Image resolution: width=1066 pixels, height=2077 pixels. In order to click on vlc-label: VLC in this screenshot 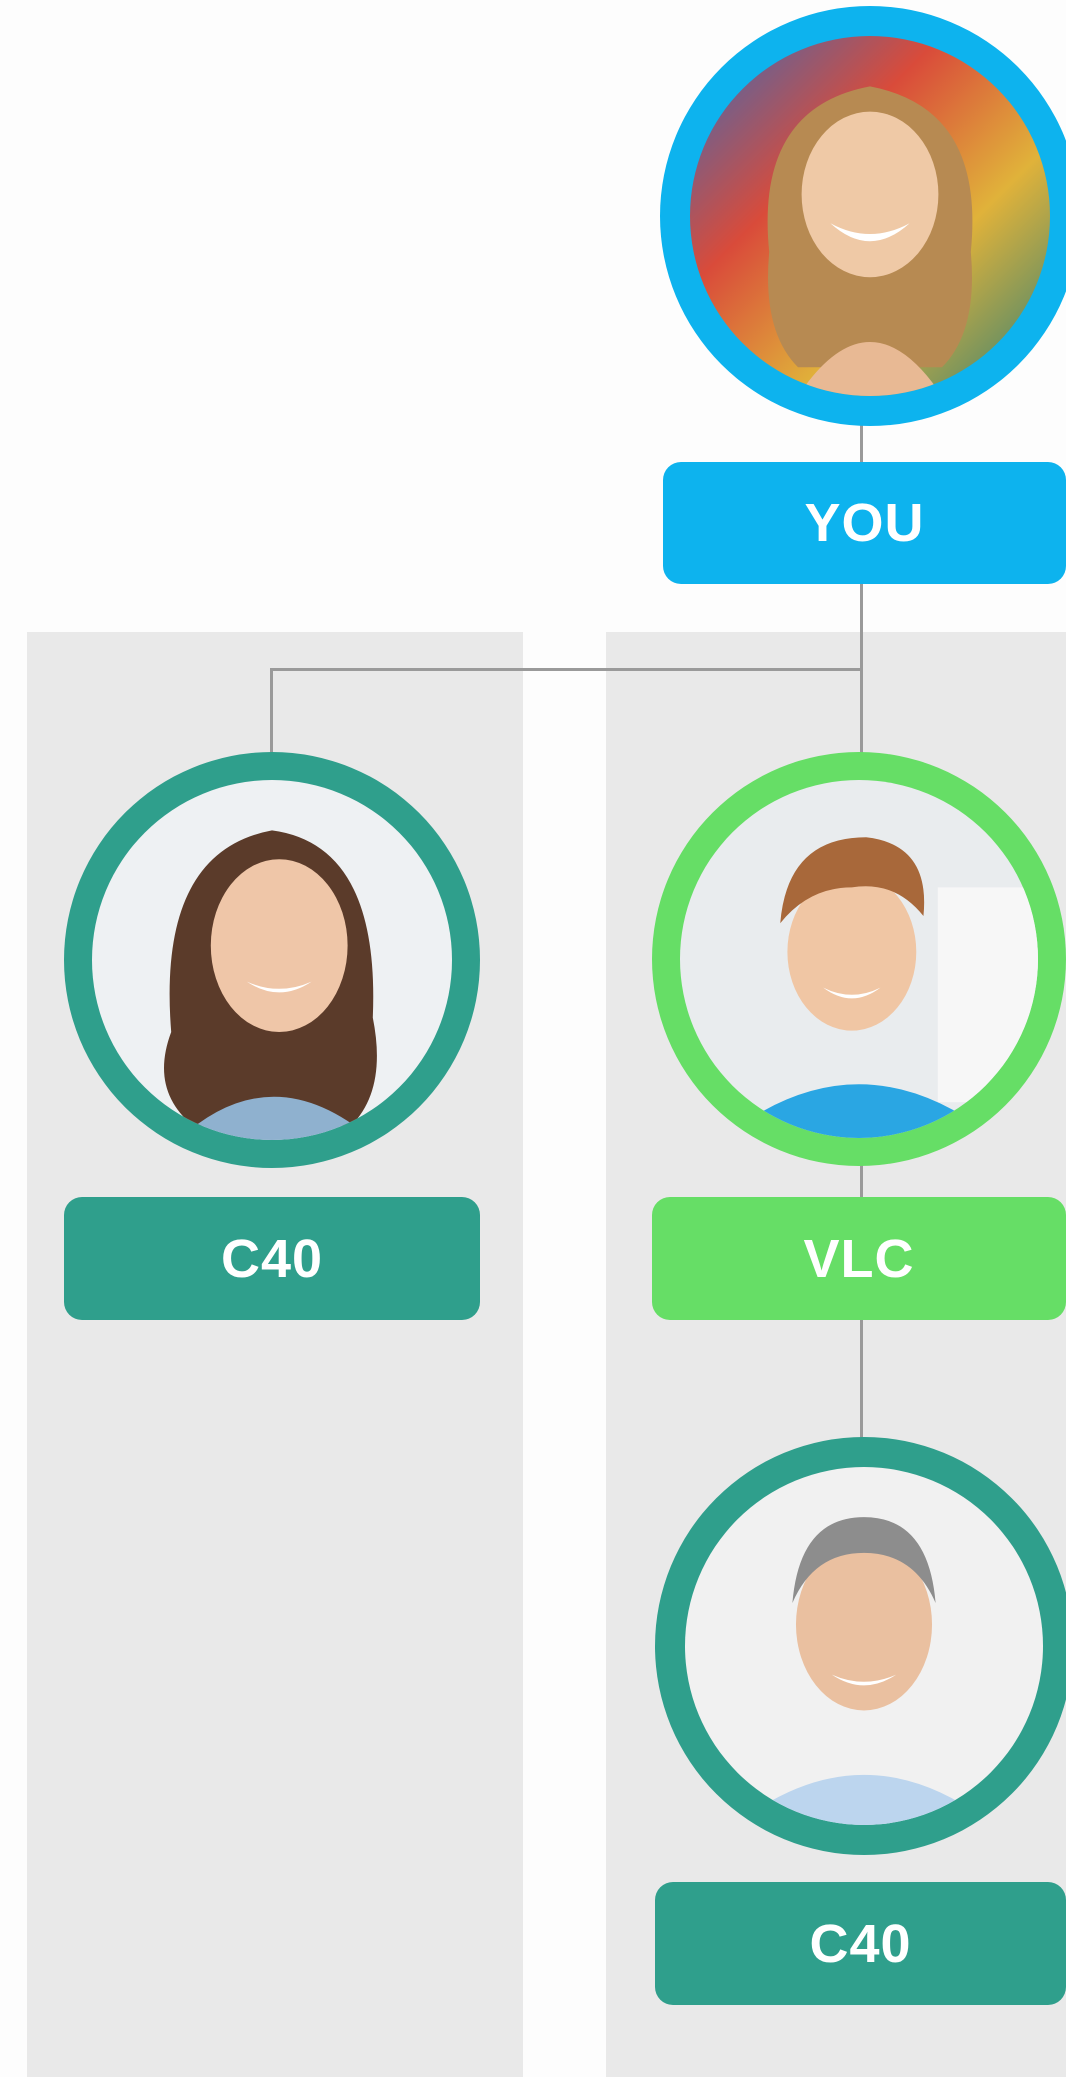, I will do `click(859, 1258)`.